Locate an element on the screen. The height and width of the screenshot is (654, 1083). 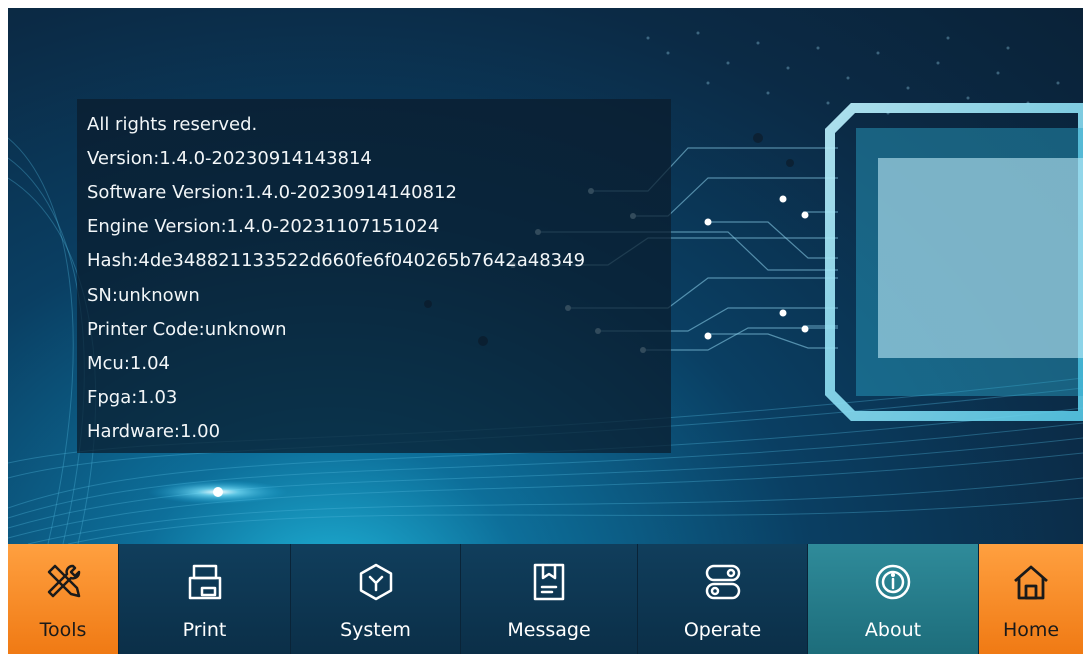
nav-print-label: Print is located at coordinates (204, 630).